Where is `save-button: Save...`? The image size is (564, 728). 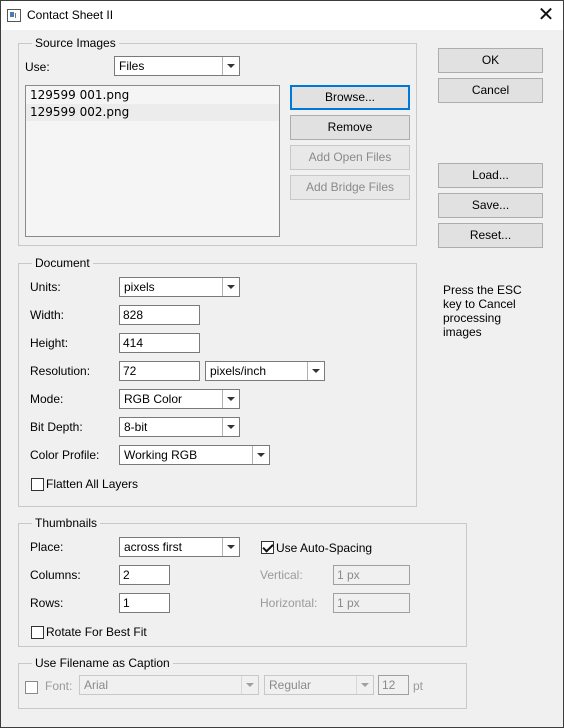
save-button: Save... is located at coordinates (490, 205).